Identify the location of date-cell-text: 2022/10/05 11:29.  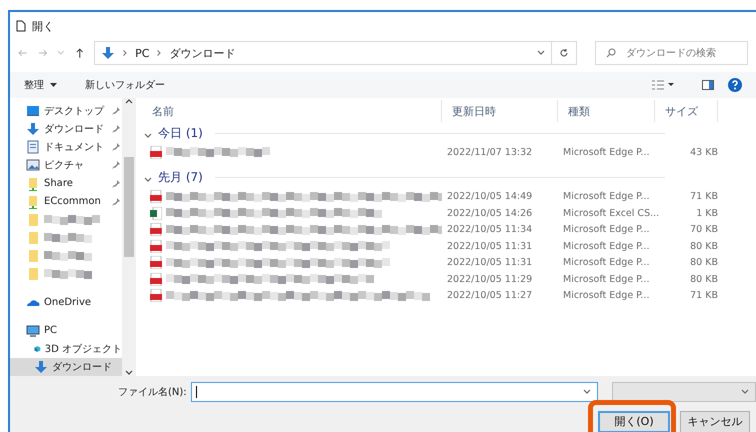
(490, 279).